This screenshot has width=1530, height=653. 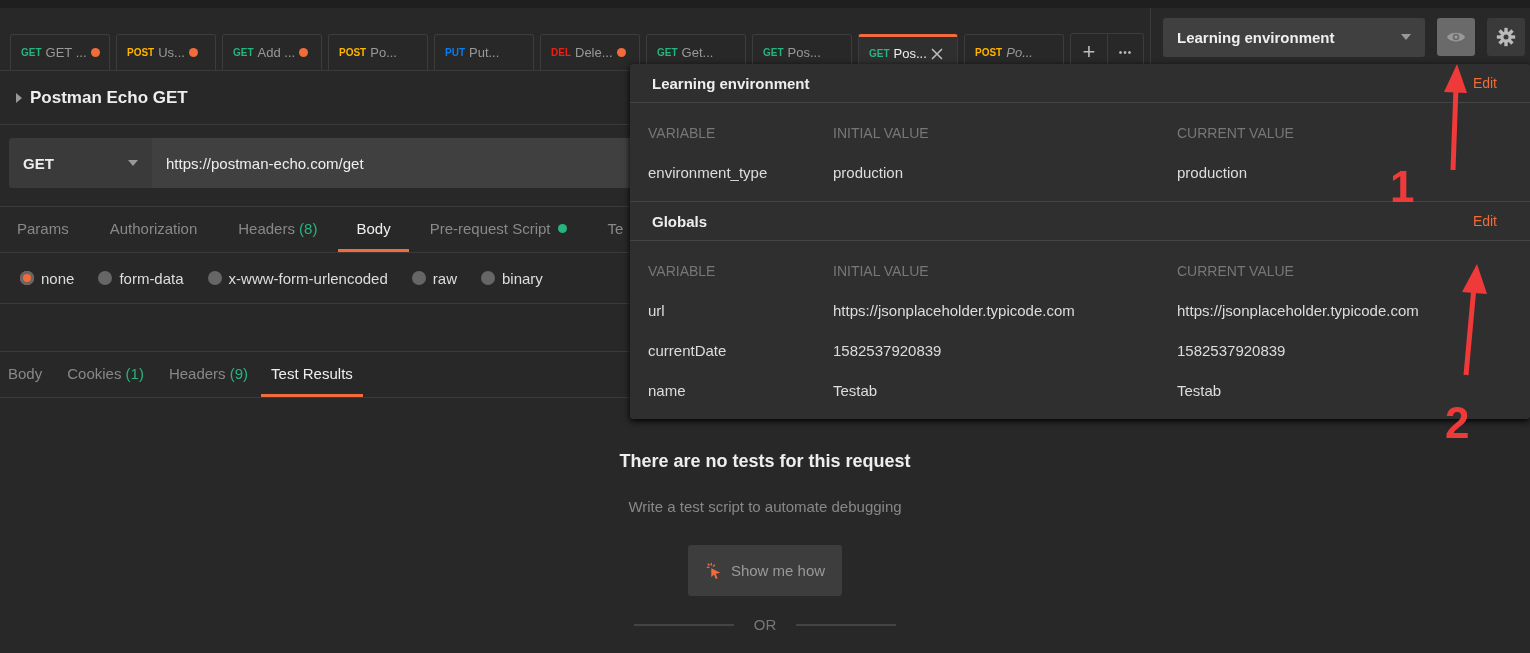 What do you see at coordinates (498, 229) in the screenshot?
I see `request-section-tab: Pre-request Script` at bounding box center [498, 229].